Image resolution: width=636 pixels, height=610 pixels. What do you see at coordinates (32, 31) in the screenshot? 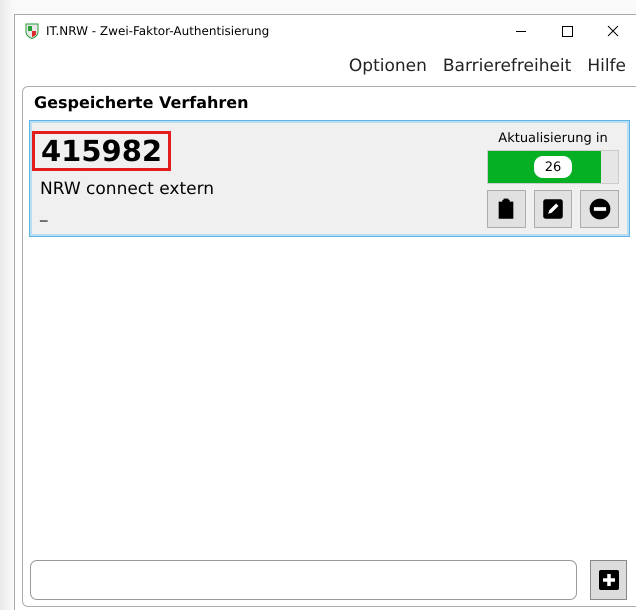
I see `shield-icon` at bounding box center [32, 31].